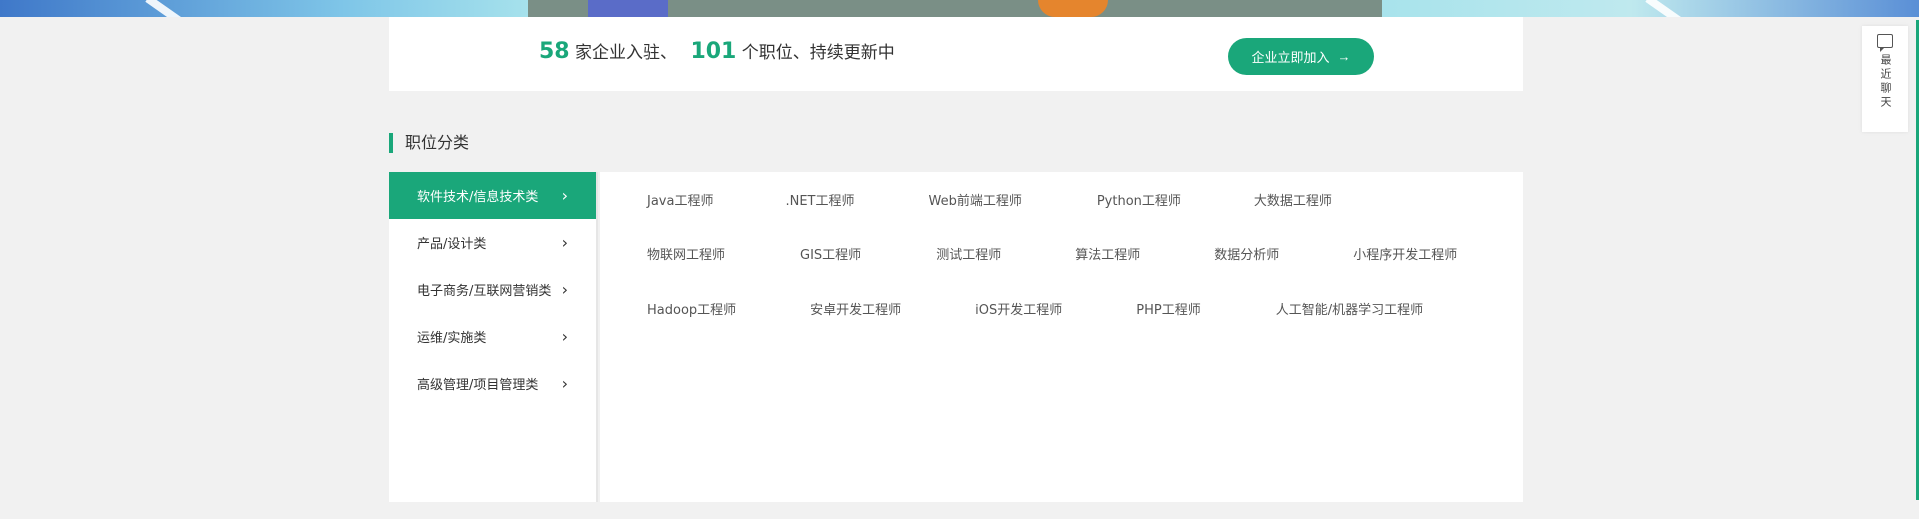 This screenshot has width=1919, height=519. What do you see at coordinates (1139, 199) in the screenshot?
I see `job-link: Python工程师` at bounding box center [1139, 199].